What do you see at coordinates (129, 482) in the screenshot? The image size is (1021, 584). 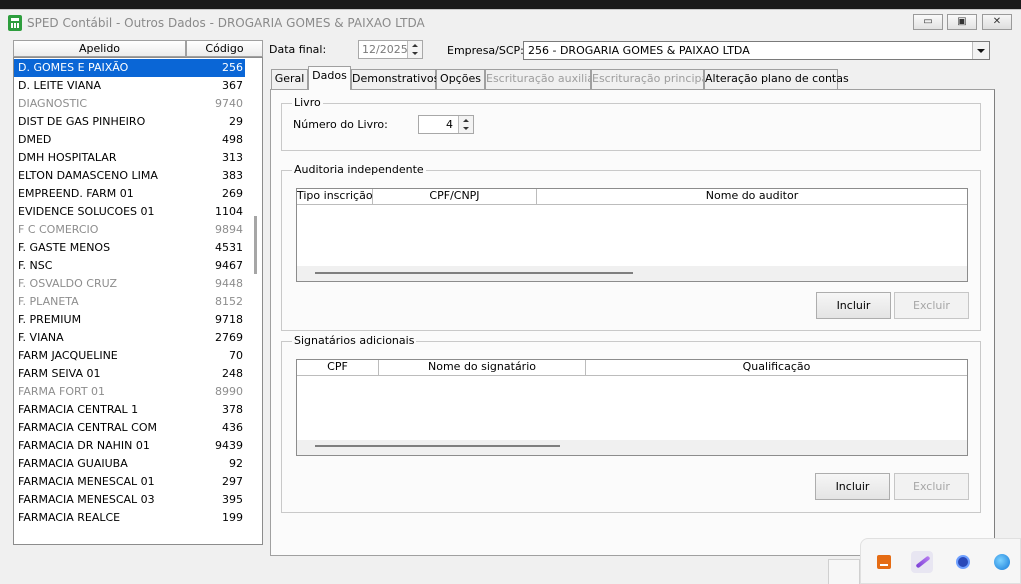 I see `list-item: FARMACIA MENESCAL 01 297` at bounding box center [129, 482].